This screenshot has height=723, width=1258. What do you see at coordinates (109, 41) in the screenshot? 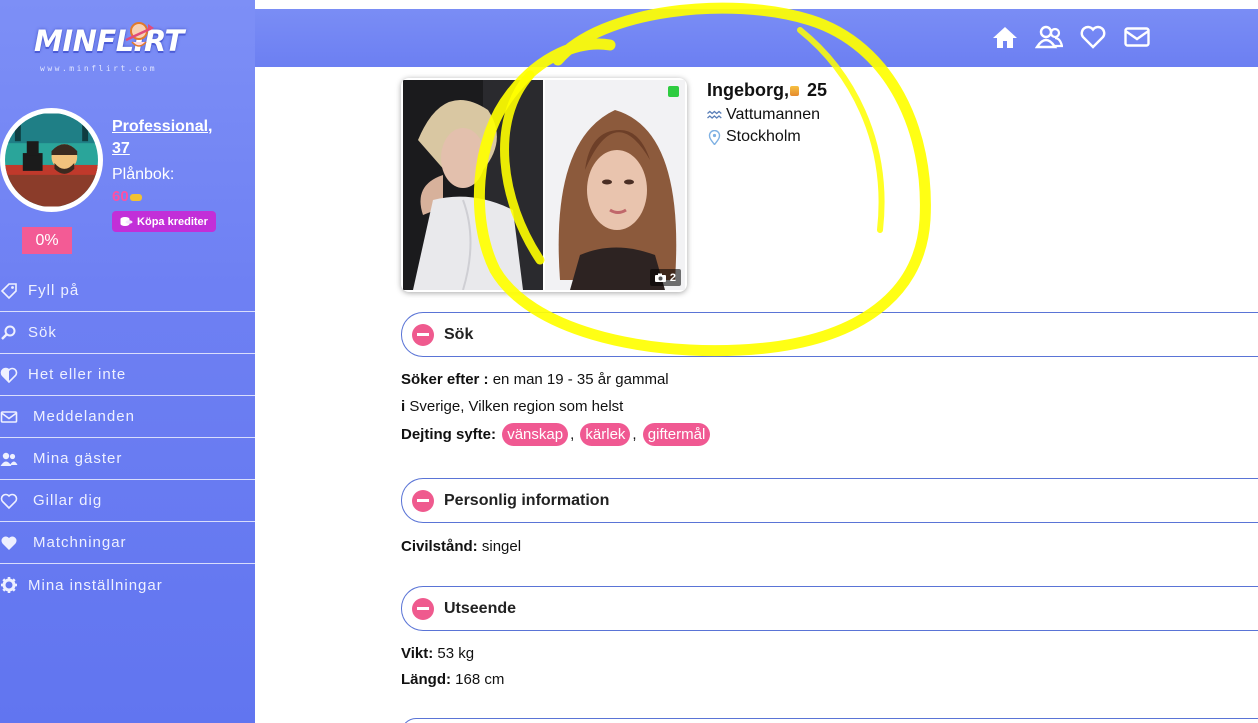
I see `logo-text: MINFLIRT` at bounding box center [109, 41].